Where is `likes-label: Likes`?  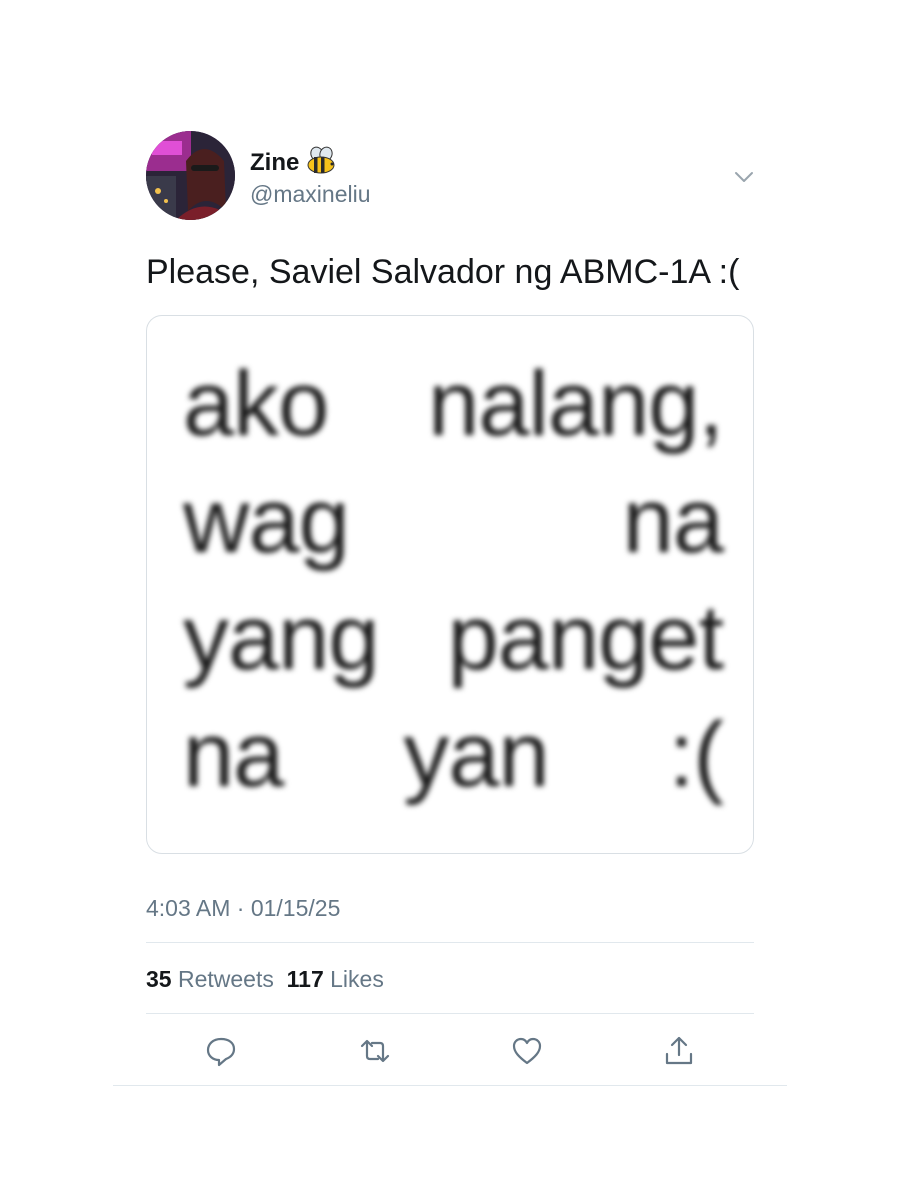
likes-label: Likes is located at coordinates (357, 979).